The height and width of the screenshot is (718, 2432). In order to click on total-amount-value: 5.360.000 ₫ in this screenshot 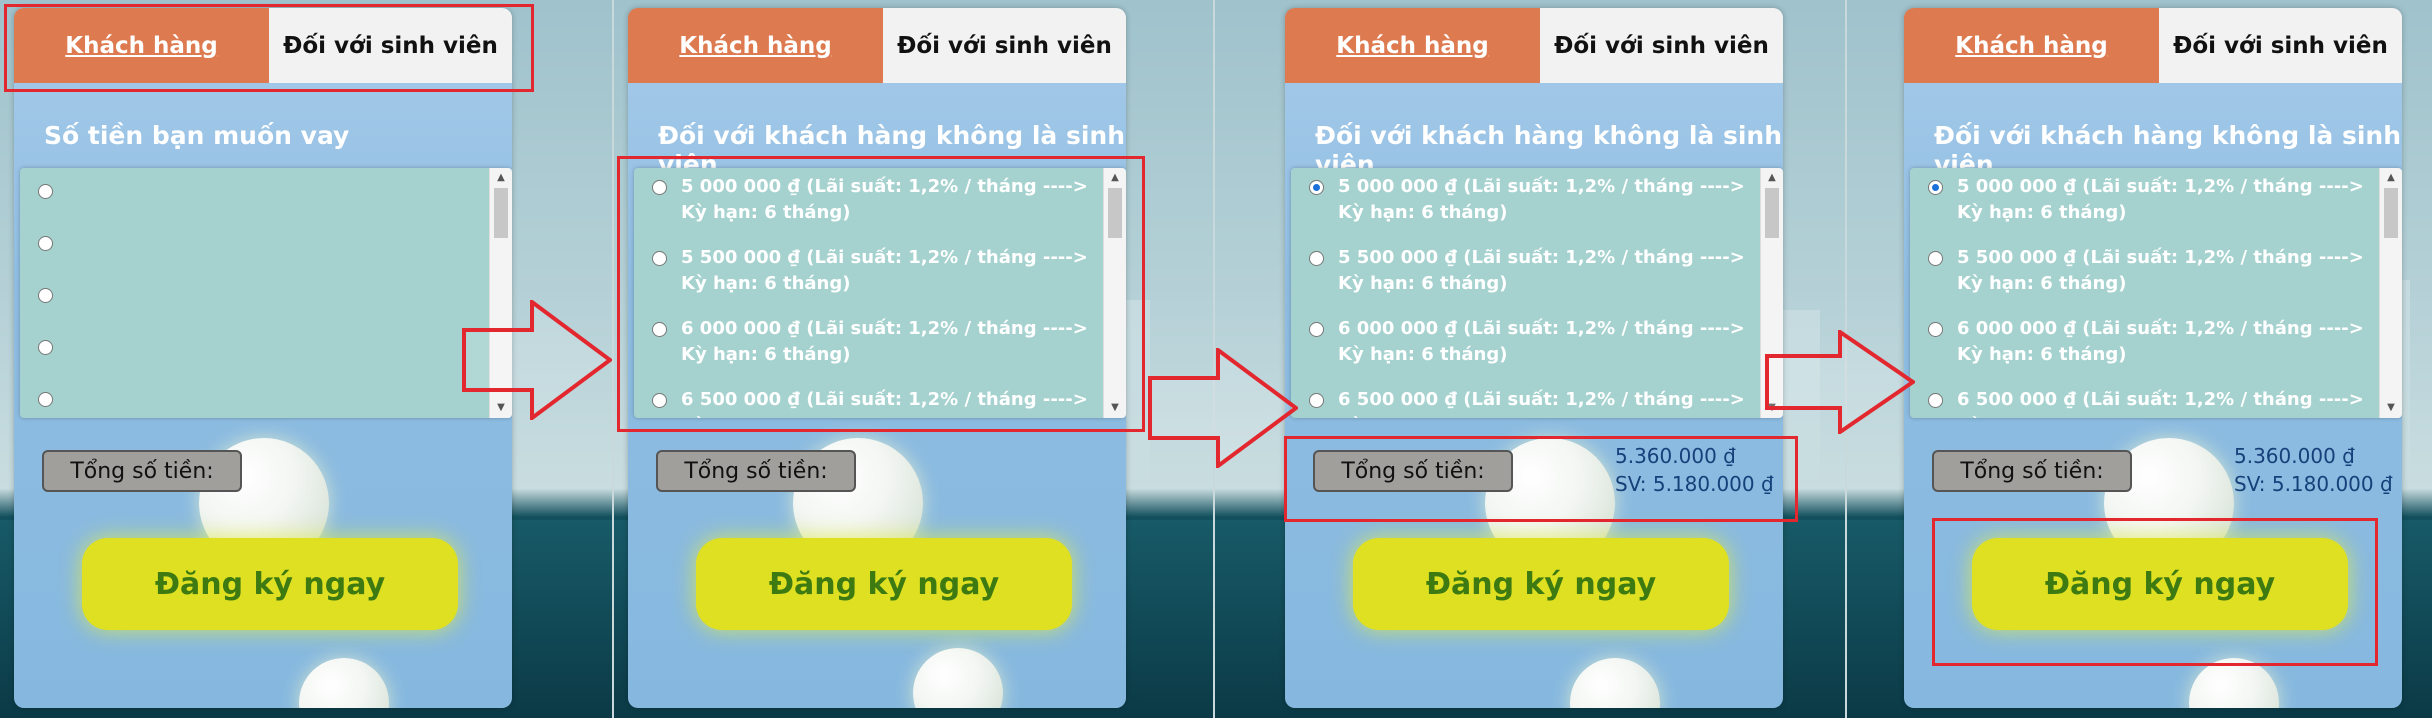, I will do `click(2294, 456)`.